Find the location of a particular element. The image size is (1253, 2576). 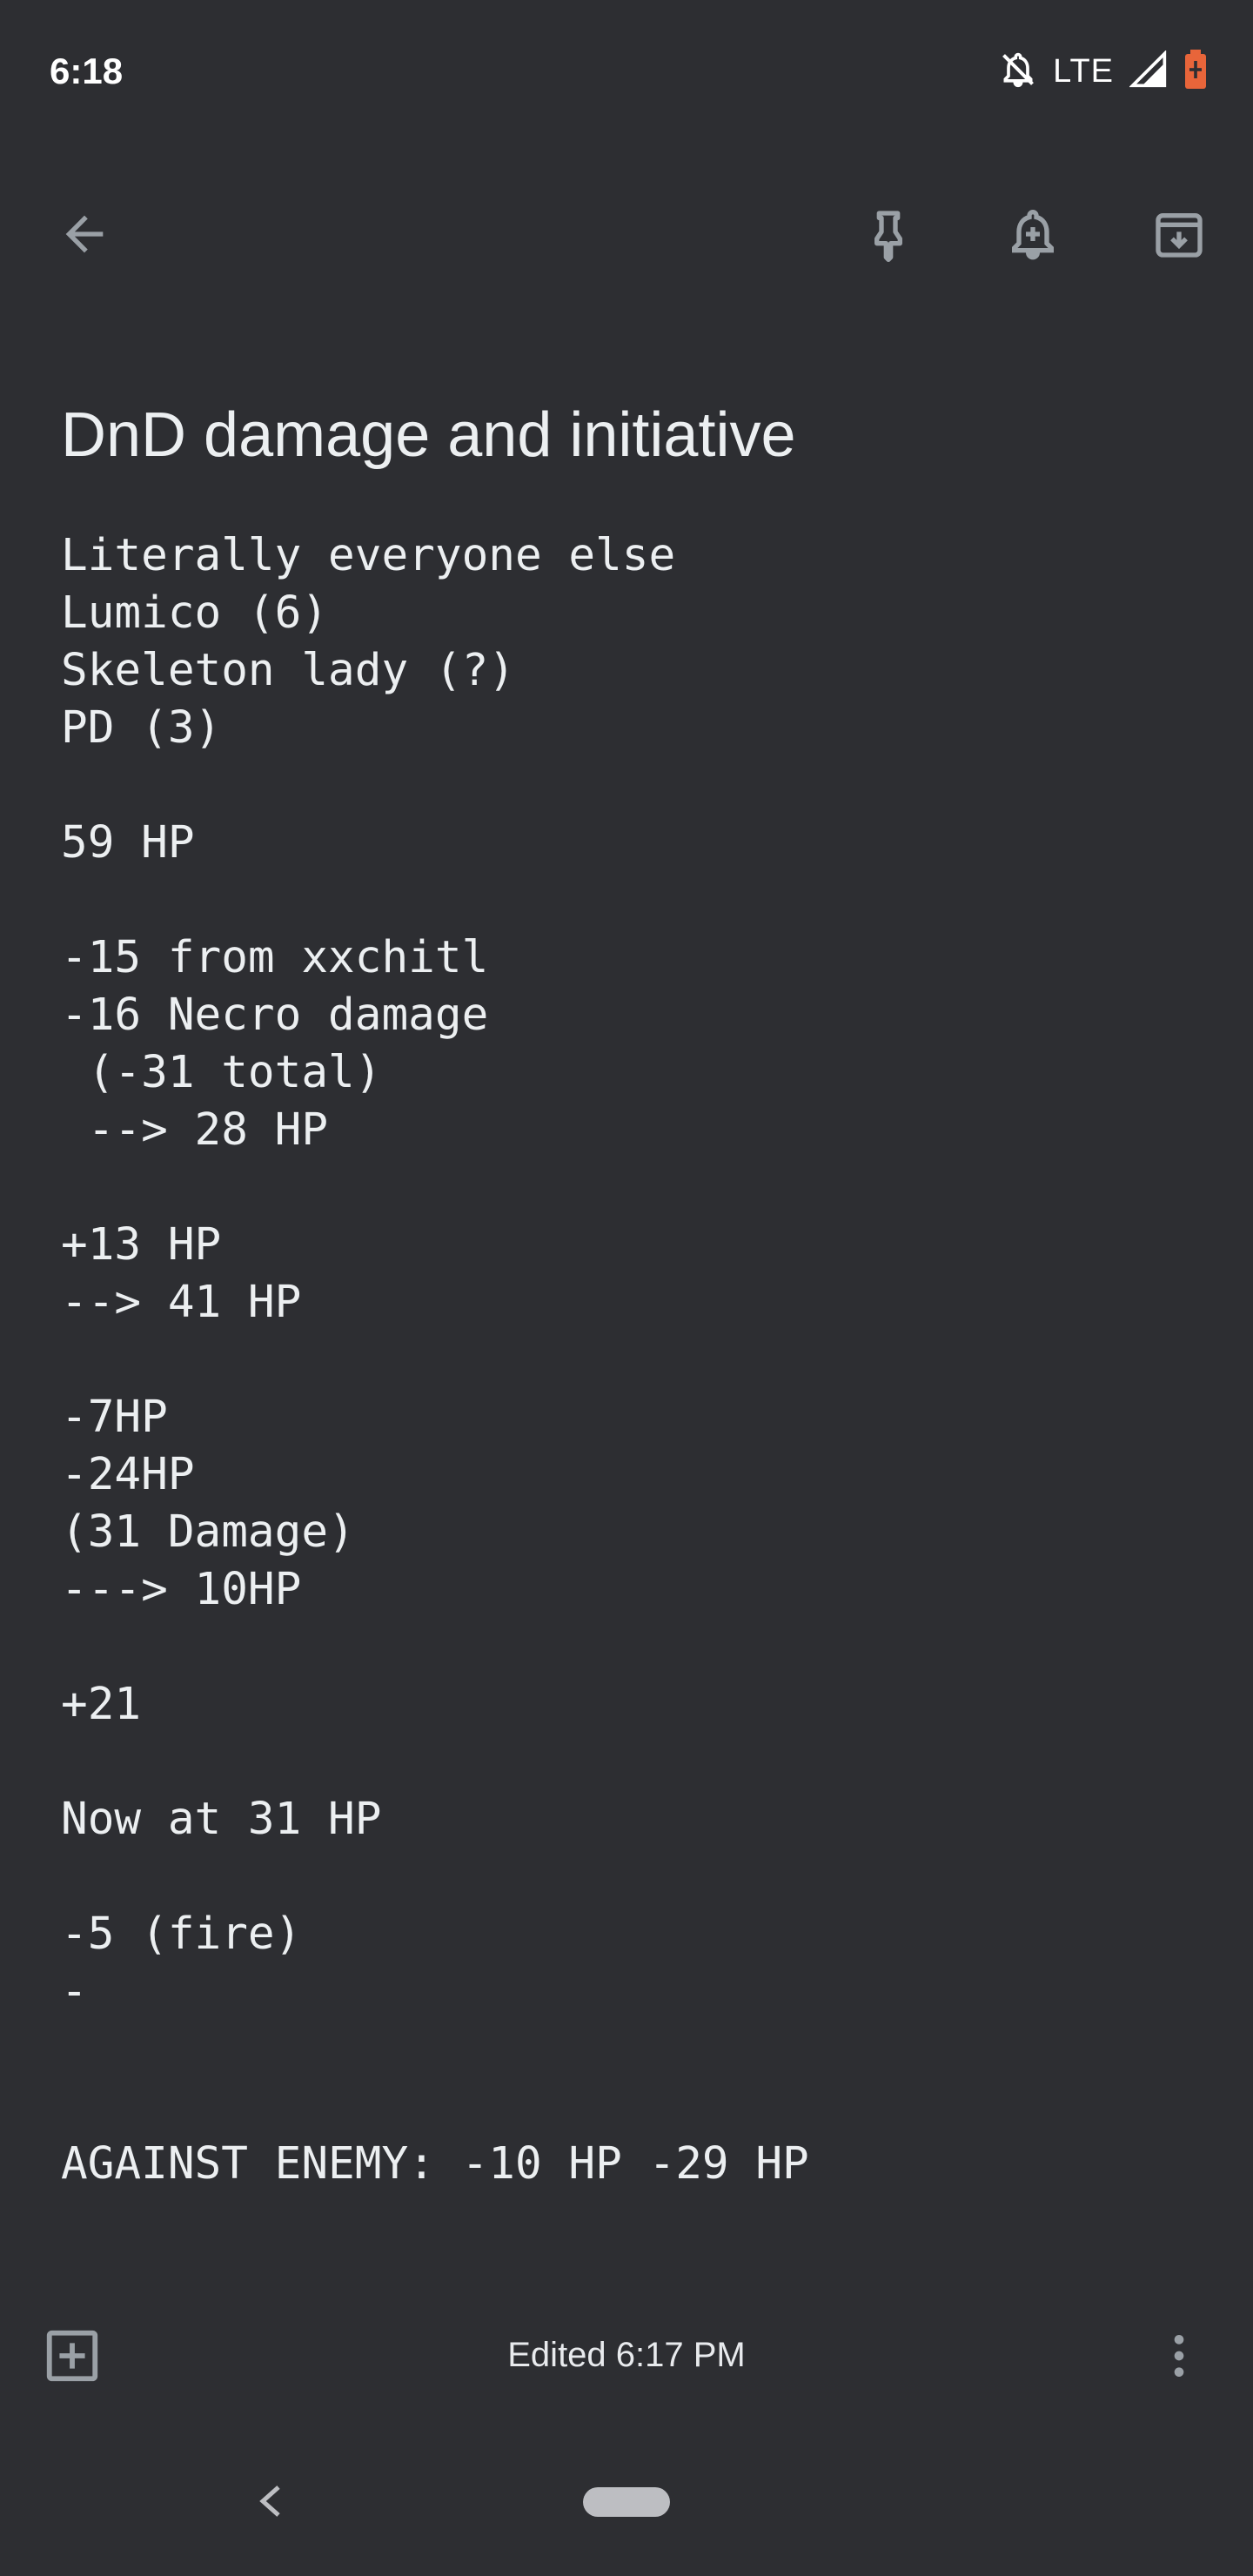

home-pill is located at coordinates (626, 2502).